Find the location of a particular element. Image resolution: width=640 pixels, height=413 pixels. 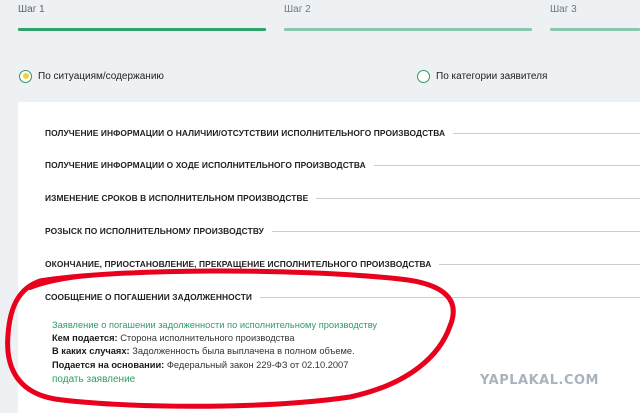

step-progress: Шаг 1 Шаг 2 Шаг 3 is located at coordinates (320, 20).